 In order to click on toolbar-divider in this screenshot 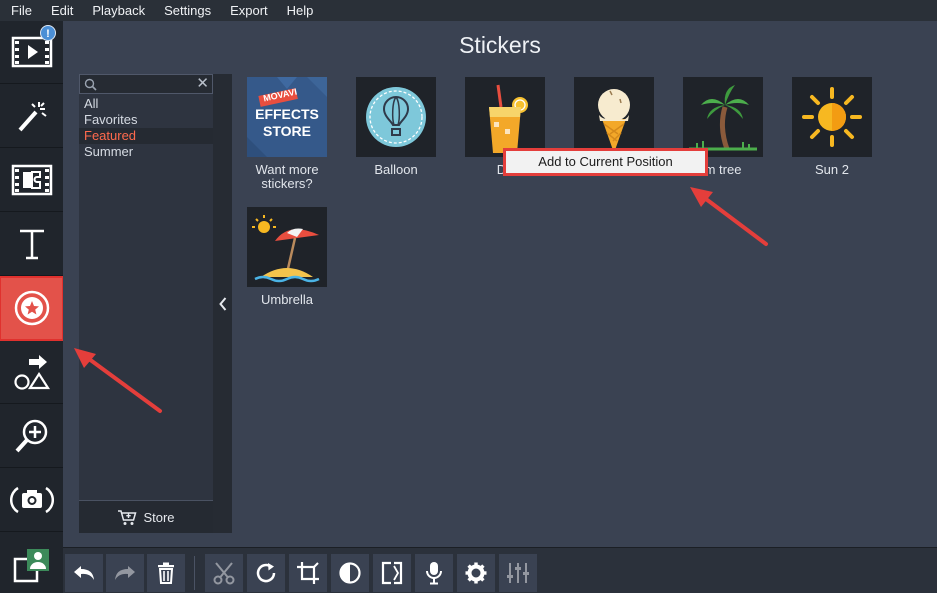, I will do `click(194, 573)`.